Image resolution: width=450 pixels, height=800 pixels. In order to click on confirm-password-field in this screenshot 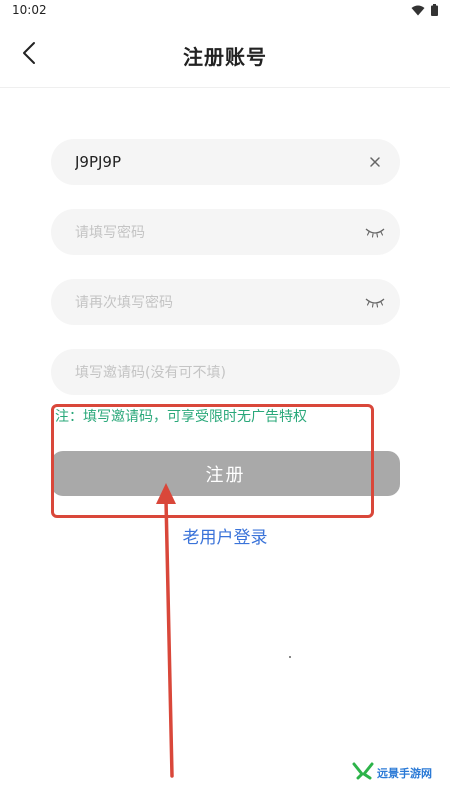, I will do `click(225, 302)`.